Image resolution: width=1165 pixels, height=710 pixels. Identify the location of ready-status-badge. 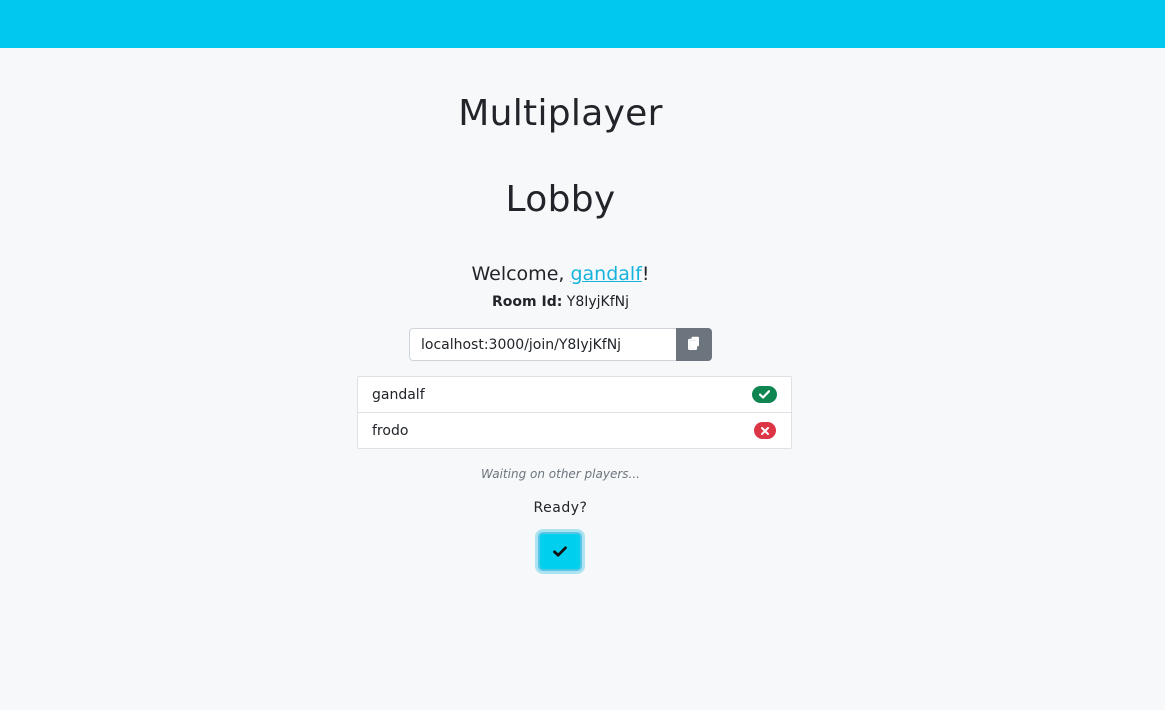
(764, 394).